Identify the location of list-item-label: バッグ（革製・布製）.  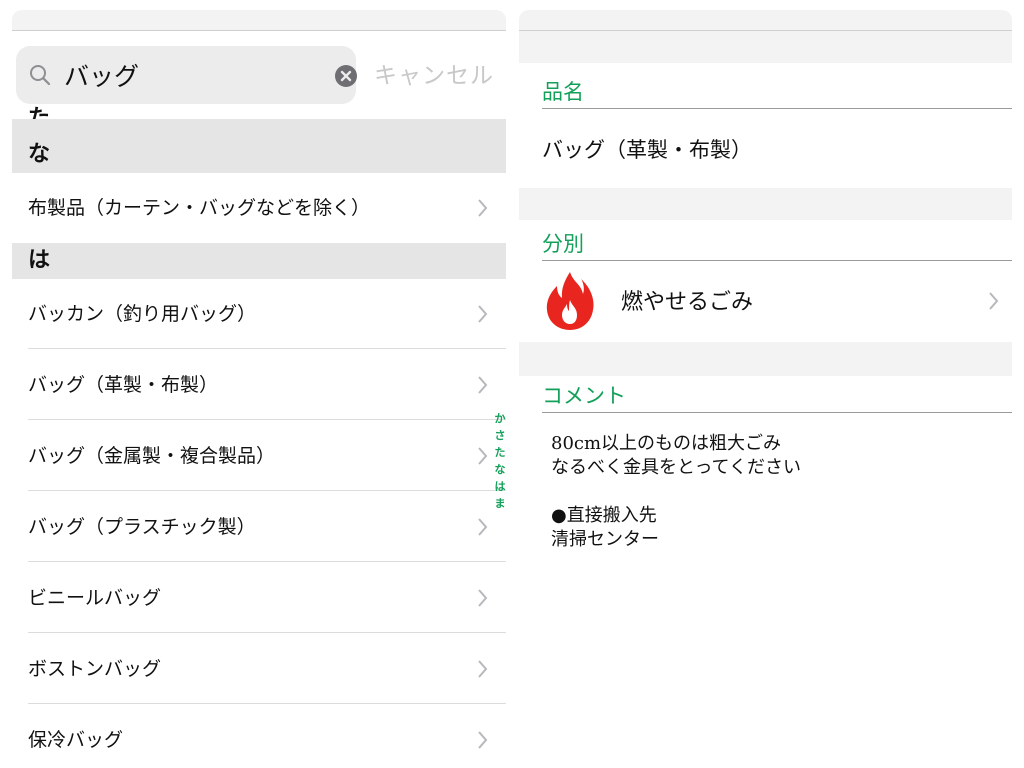
(123, 385).